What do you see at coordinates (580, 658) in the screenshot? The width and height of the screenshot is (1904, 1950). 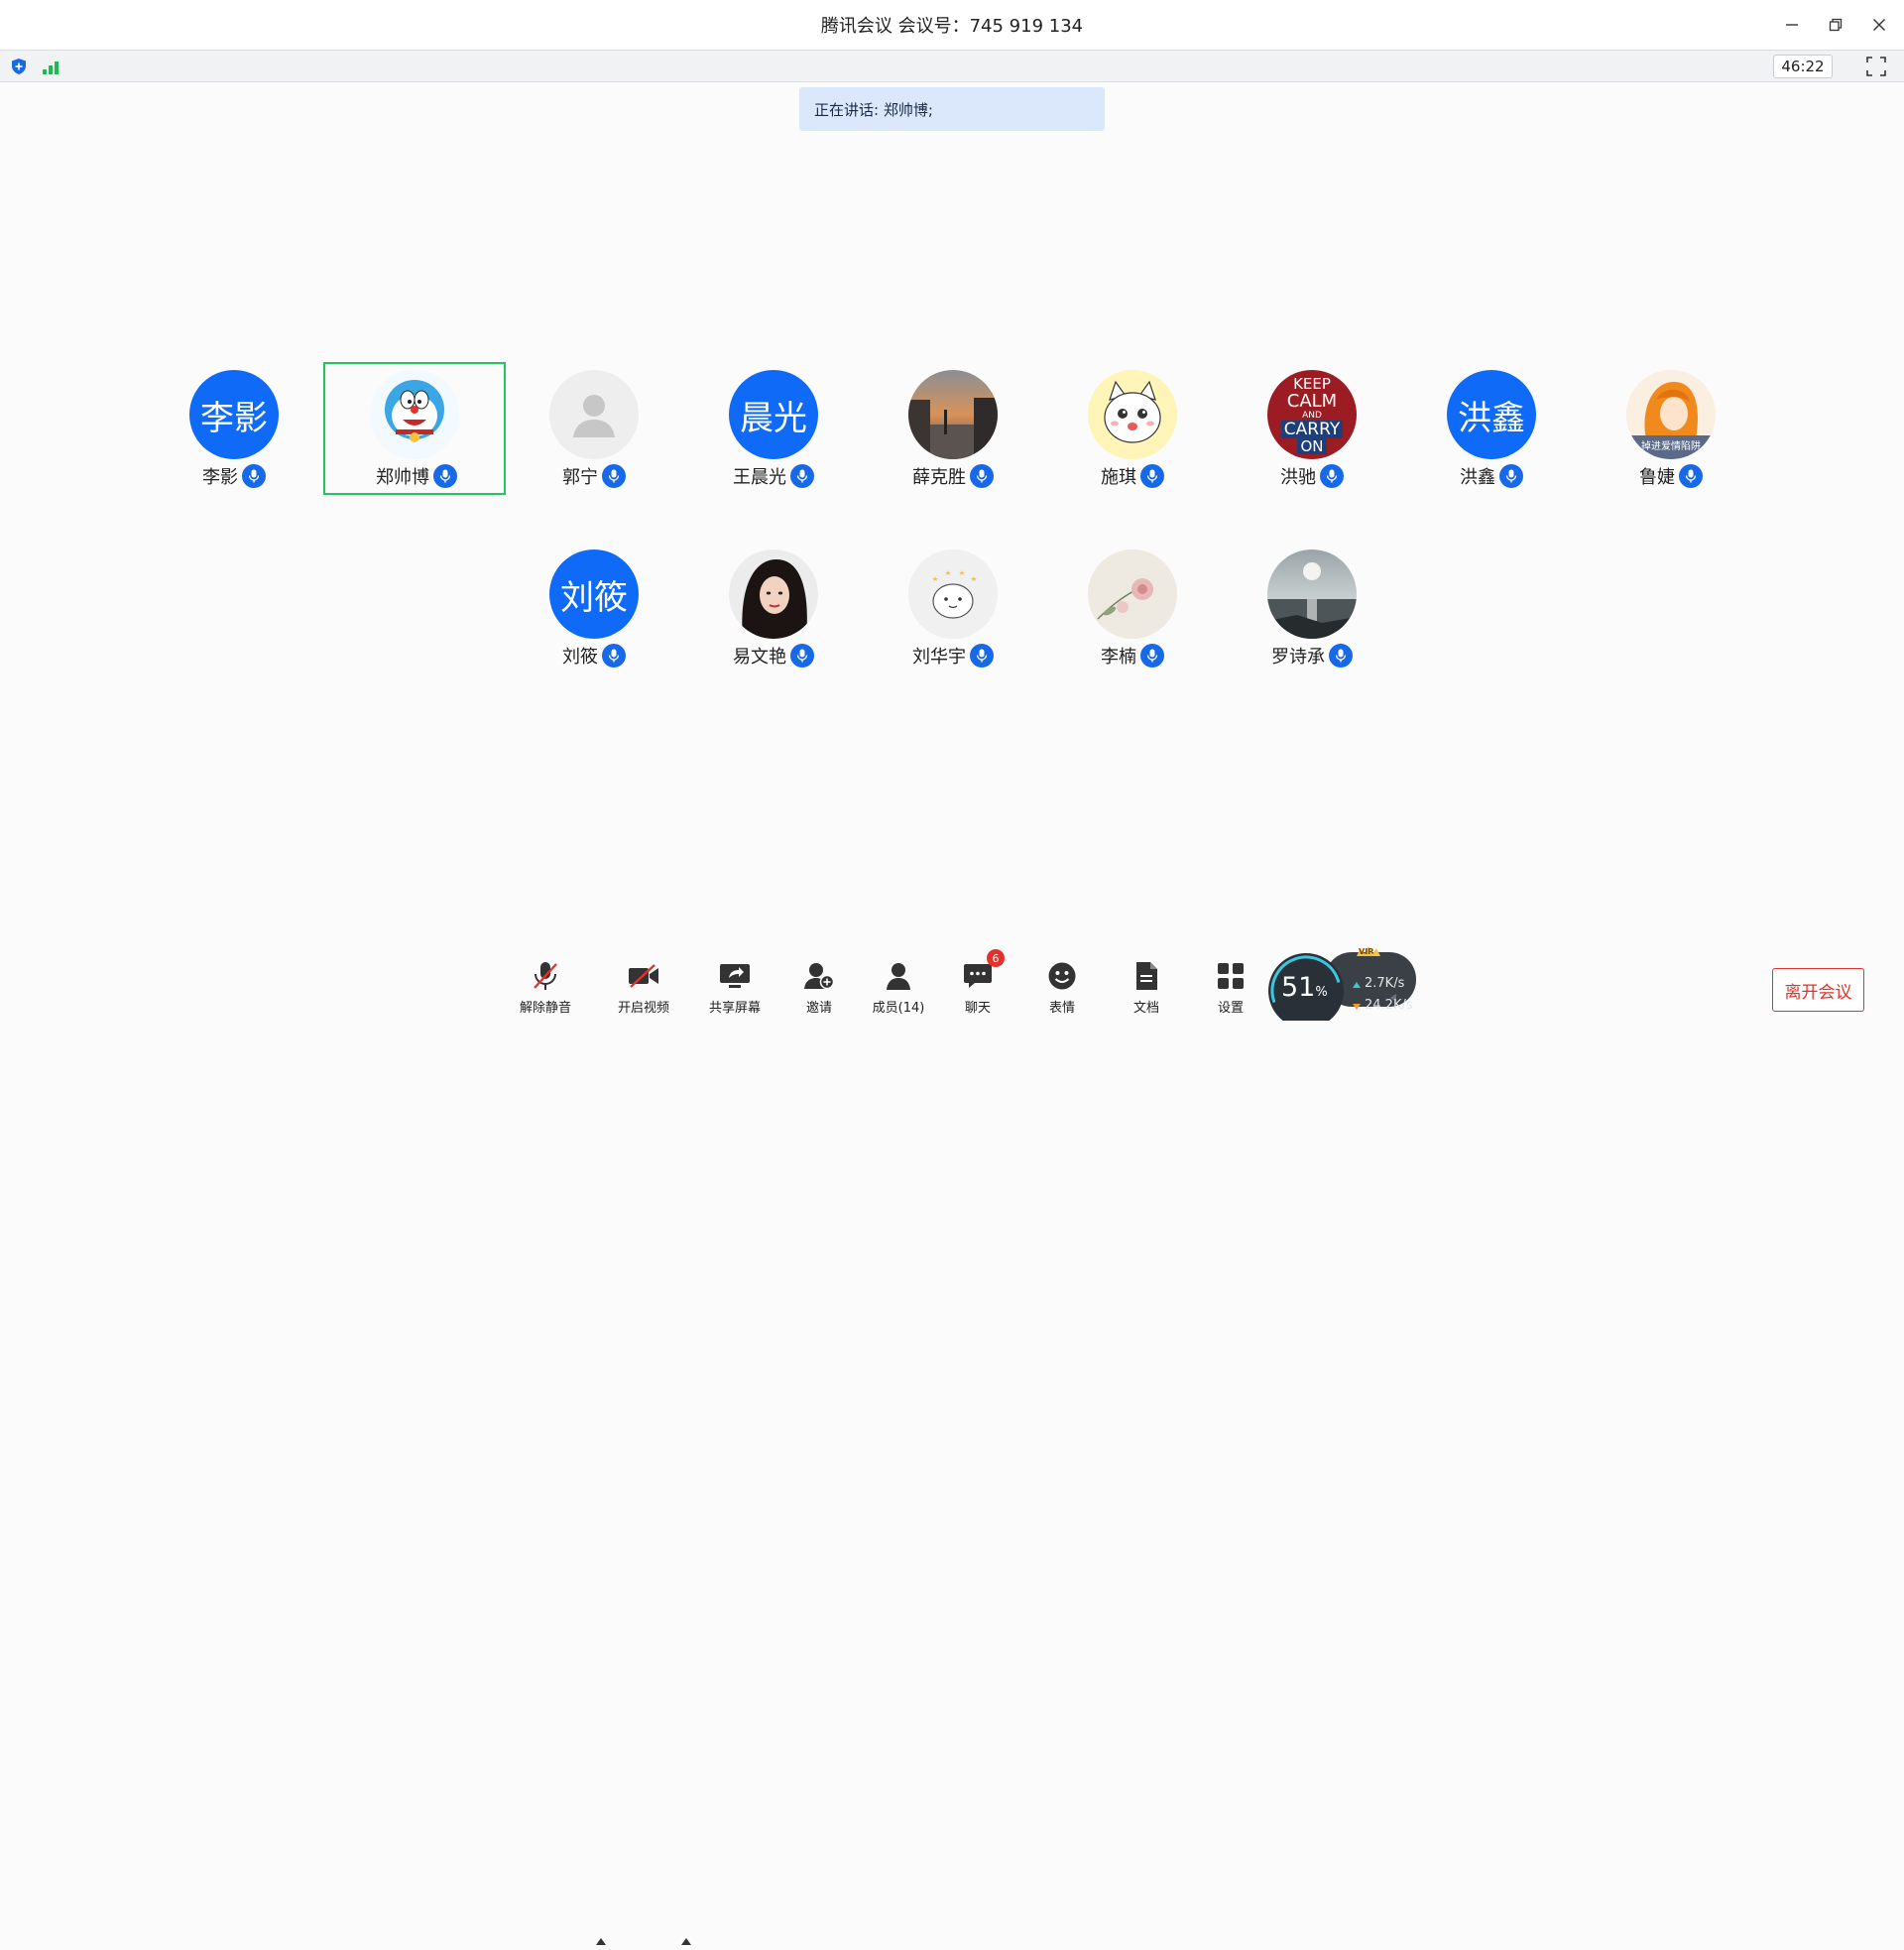 I see `participant-name: 刘筱` at bounding box center [580, 658].